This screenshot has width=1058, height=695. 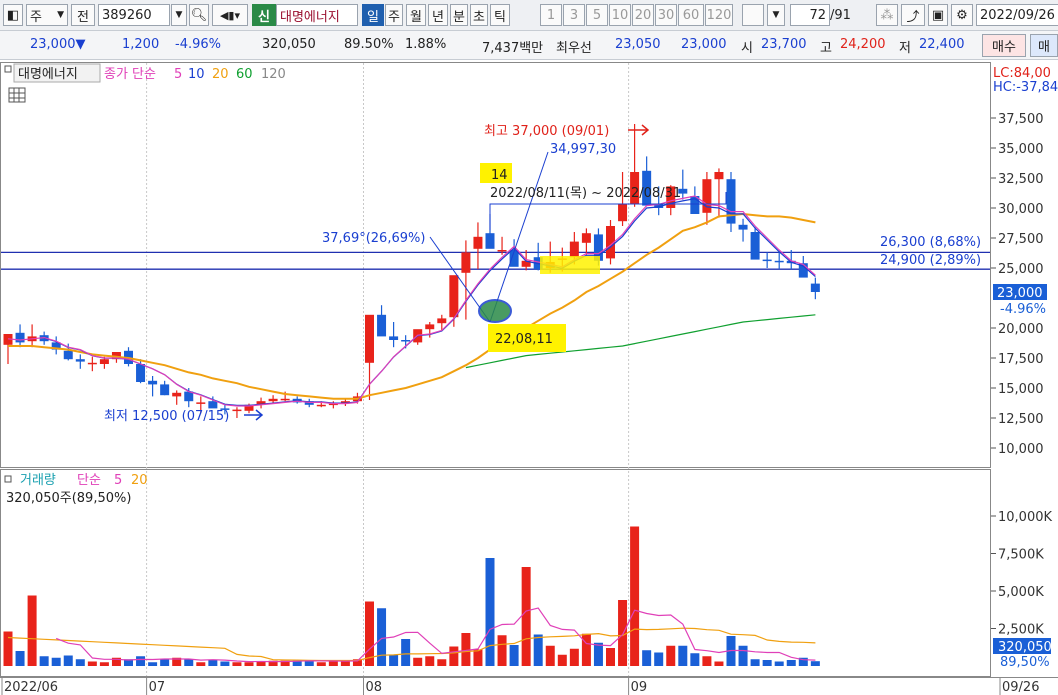 I want to click on interval-button-5: 30, so click(x=666, y=15).